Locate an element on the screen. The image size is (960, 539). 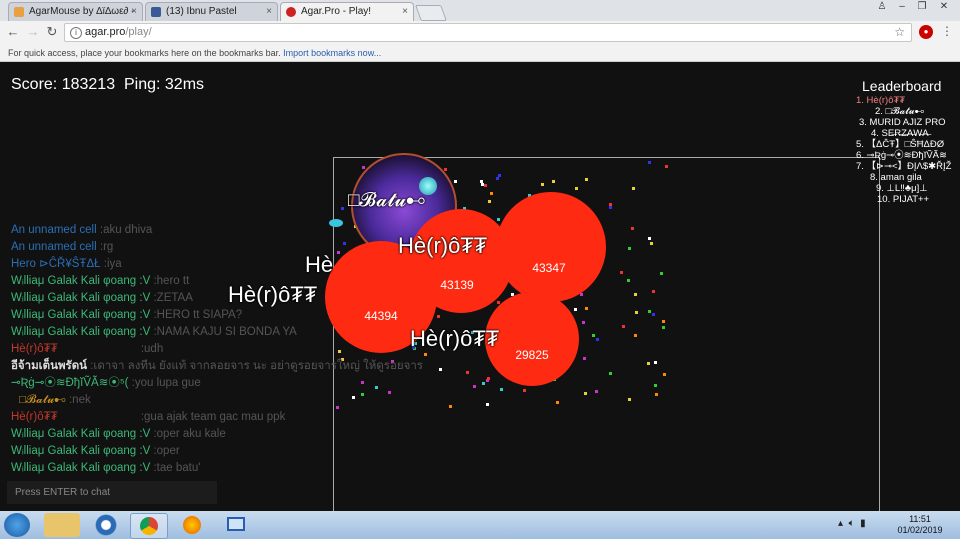
chat-message: Wᵢlliaμ Galak Kali φoang :V :hero tt is located at coordinates (217, 281).